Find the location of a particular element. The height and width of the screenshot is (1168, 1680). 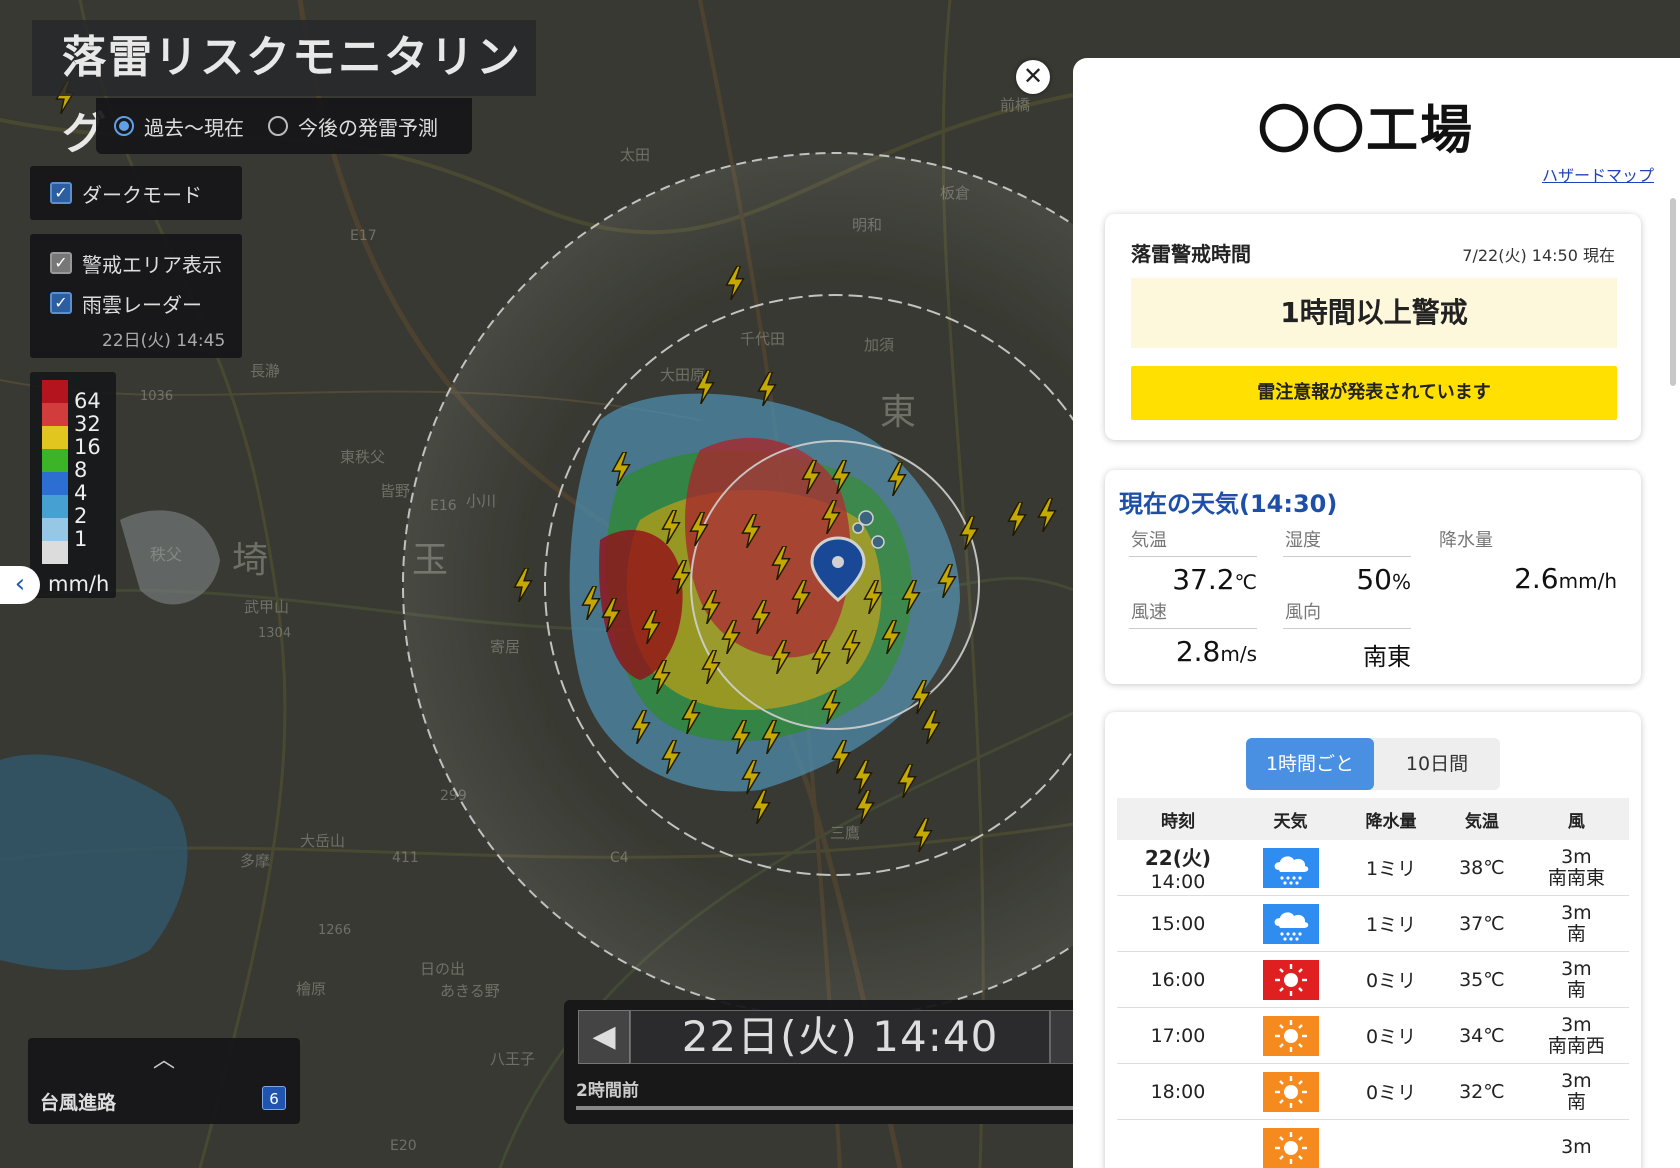

layer-warning-area: ✓ 警戒エリア表示 is located at coordinates (146, 263).